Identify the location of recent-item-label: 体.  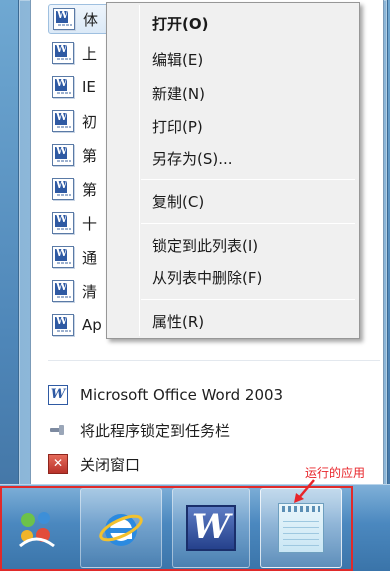
(91, 19).